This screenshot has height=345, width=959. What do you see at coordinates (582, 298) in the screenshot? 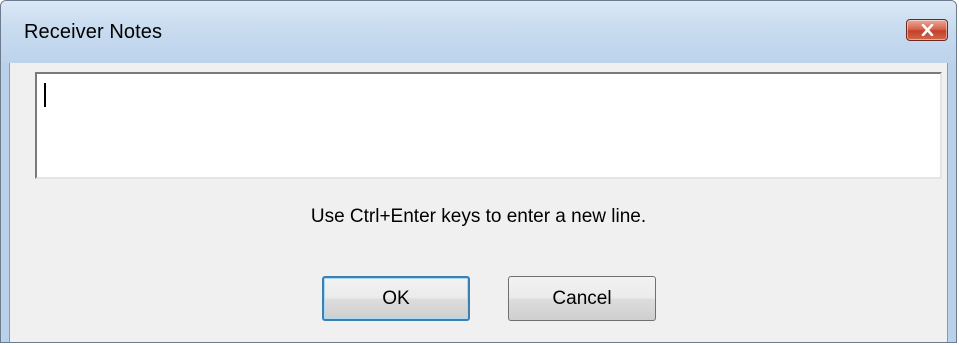
I see `cancel-button: Cancel` at bounding box center [582, 298].